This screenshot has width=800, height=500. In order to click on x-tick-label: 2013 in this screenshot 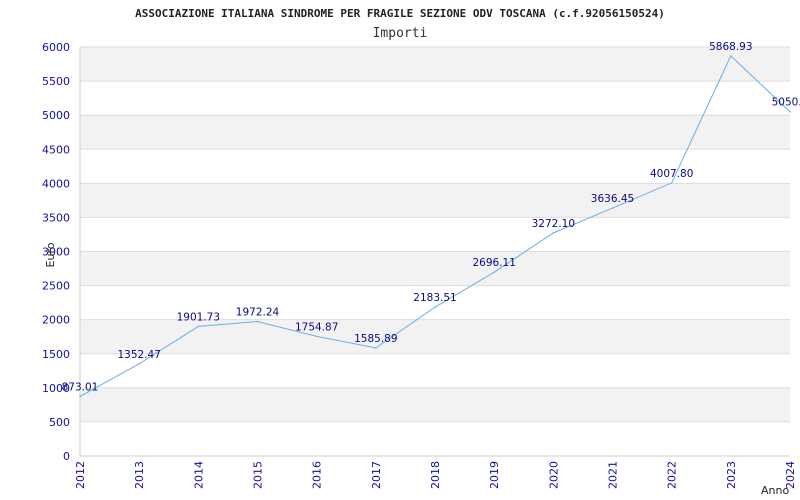, I will do `click(139, 475)`.